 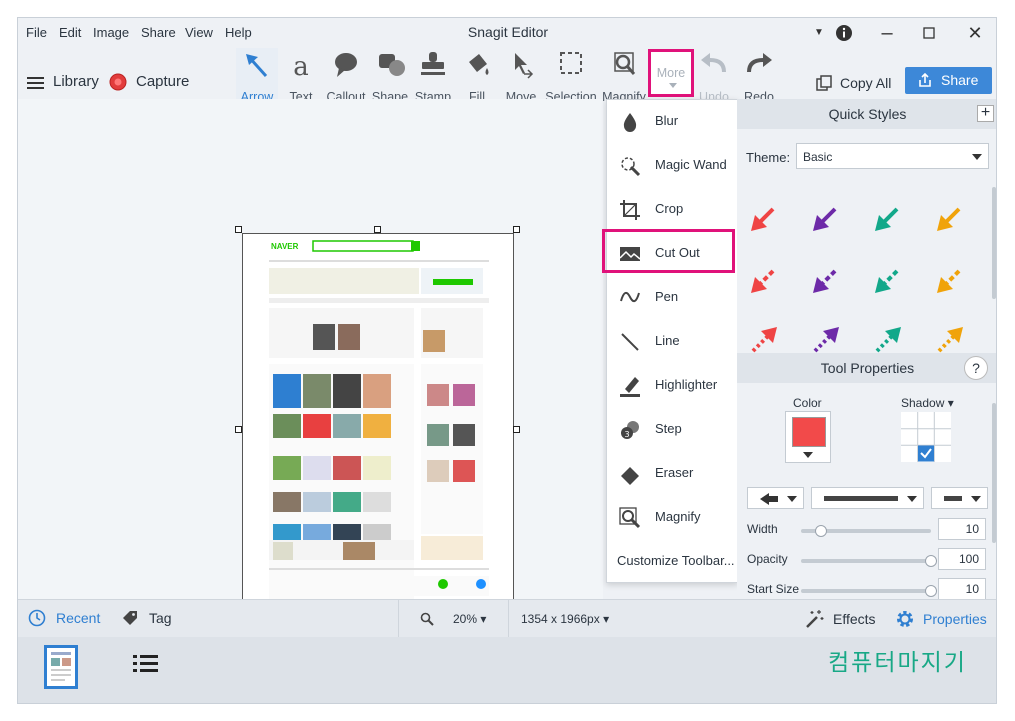 What do you see at coordinates (950, 340) in the screenshot?
I see `quick-style-orange-dotted` at bounding box center [950, 340].